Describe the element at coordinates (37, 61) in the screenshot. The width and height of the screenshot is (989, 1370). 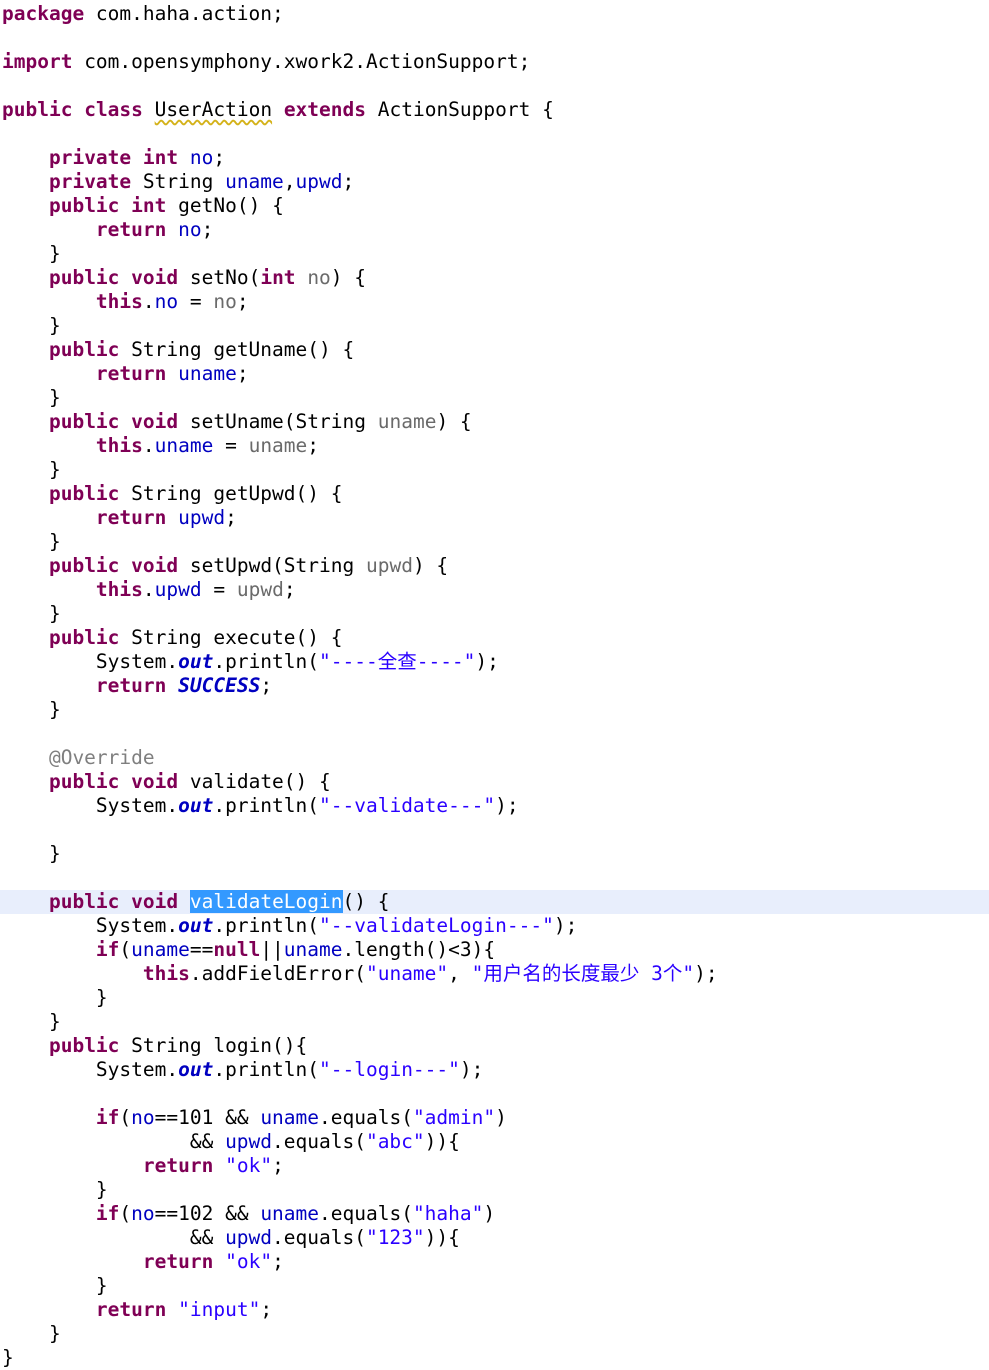
I see `code-token: import` at that location.